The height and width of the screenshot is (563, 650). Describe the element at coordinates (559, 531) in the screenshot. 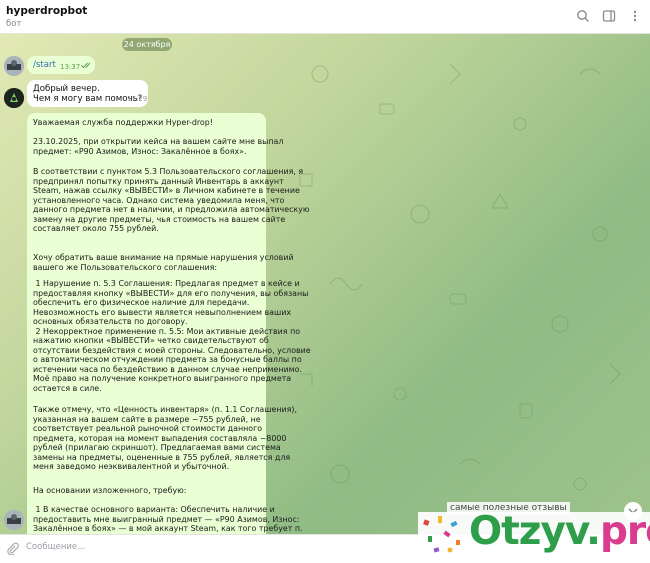

I see `watermark-brand: Otzyv.pro` at that location.